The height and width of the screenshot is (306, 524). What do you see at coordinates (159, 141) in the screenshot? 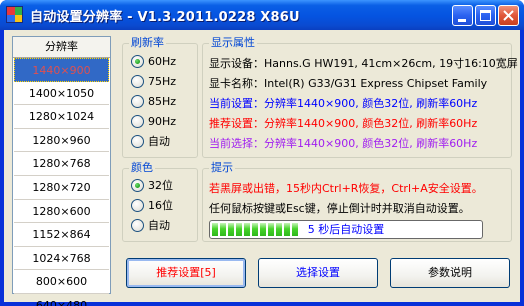
I see `refresh-rate-option-label: 自动` at bounding box center [159, 141].